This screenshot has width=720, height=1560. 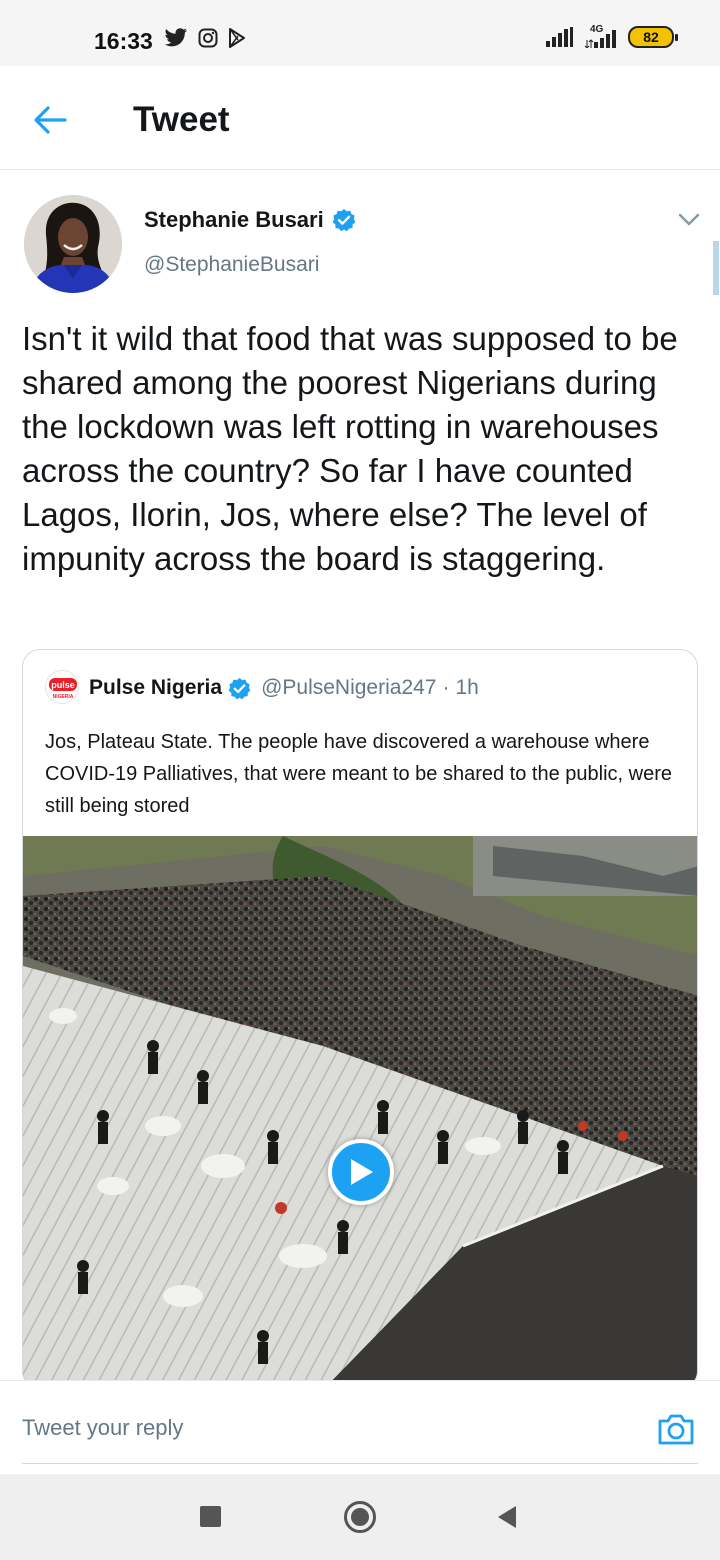 What do you see at coordinates (181, 119) in the screenshot?
I see `page-title: Tweet` at bounding box center [181, 119].